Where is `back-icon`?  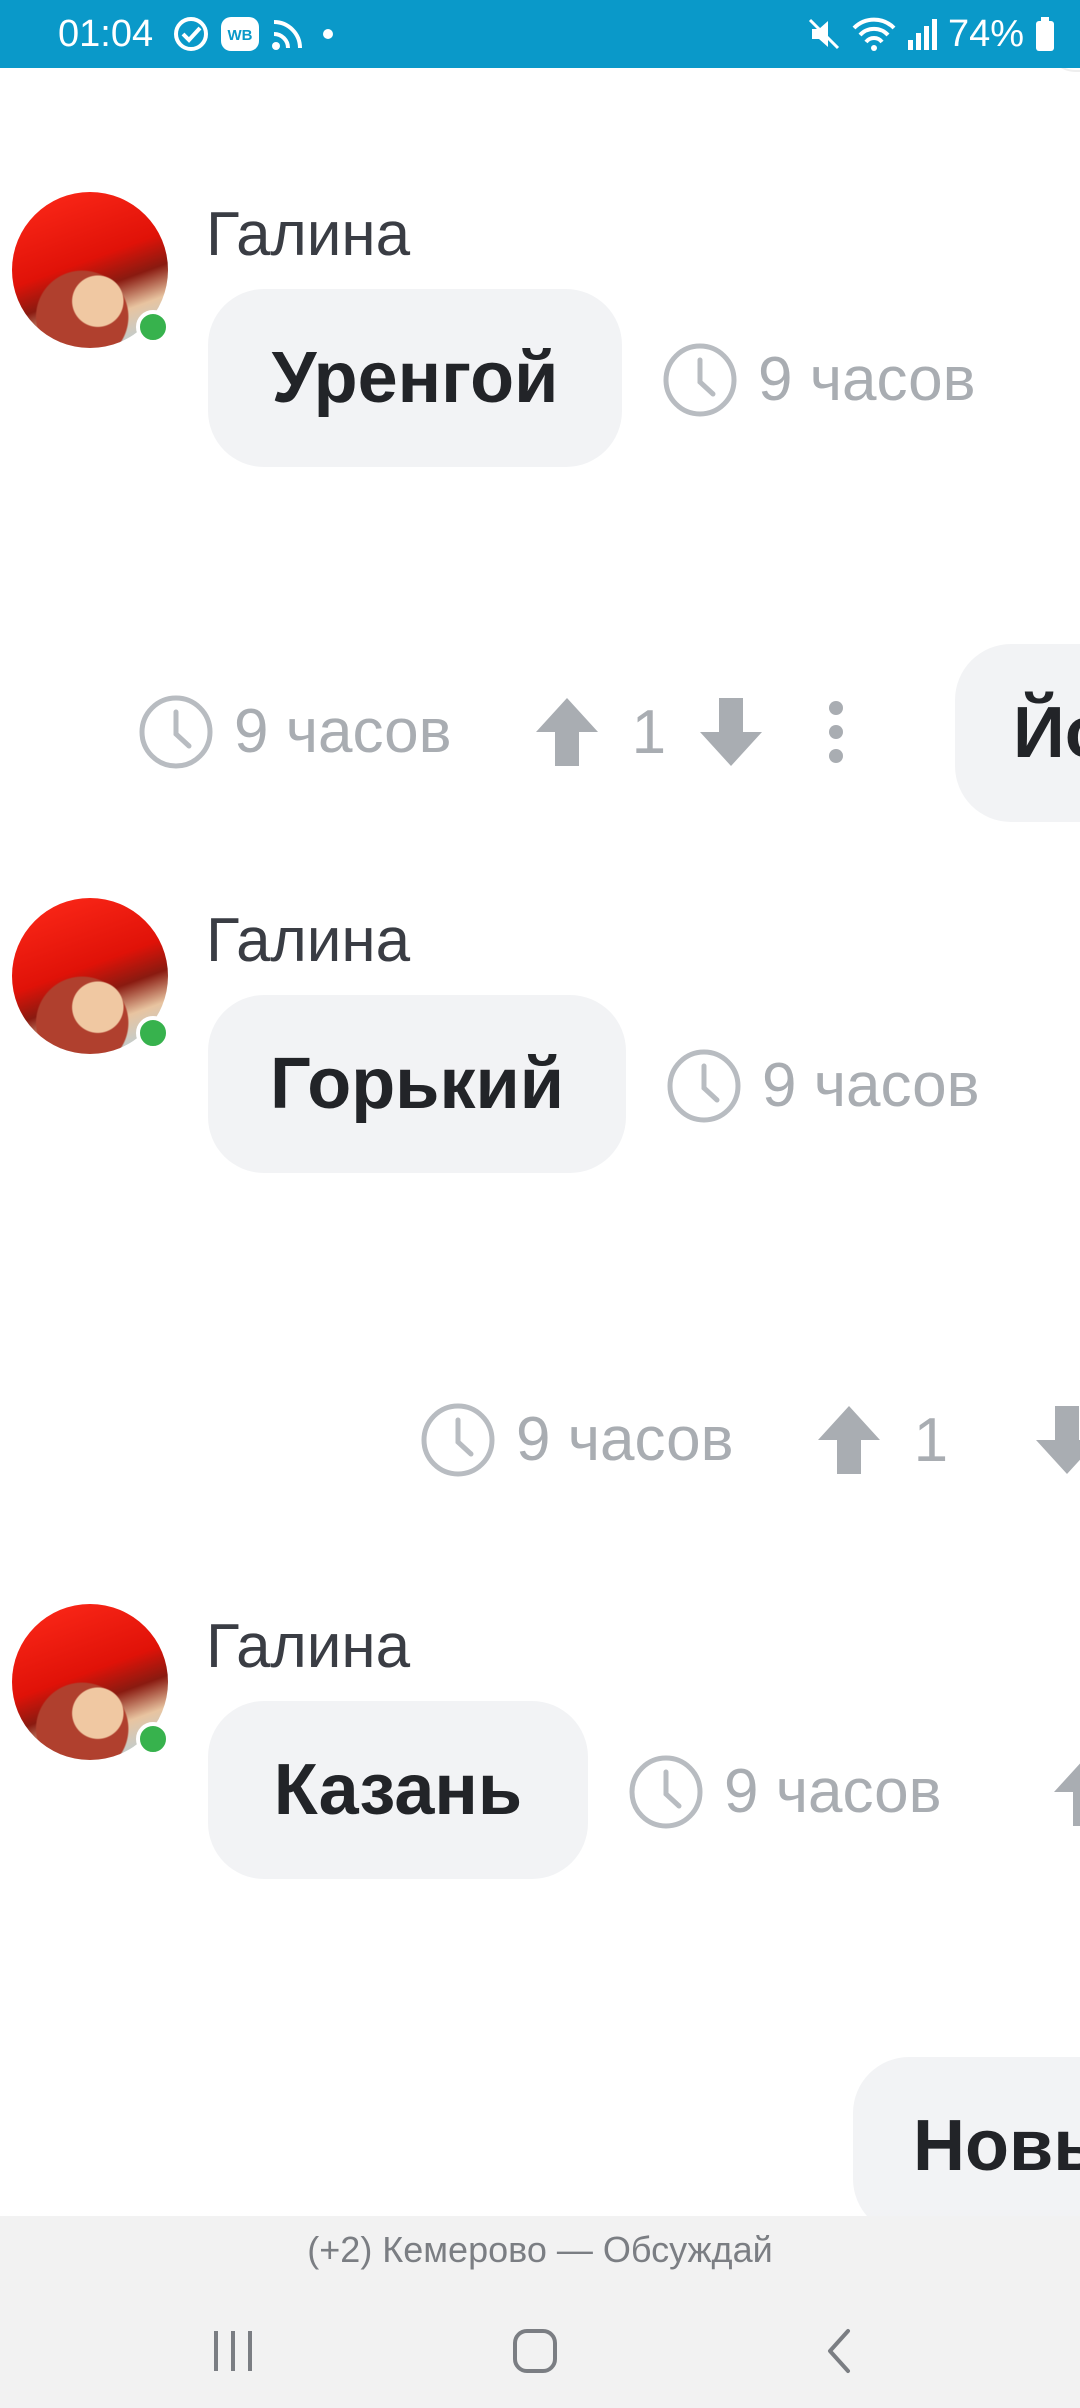
back-icon is located at coordinates (839, 2351).